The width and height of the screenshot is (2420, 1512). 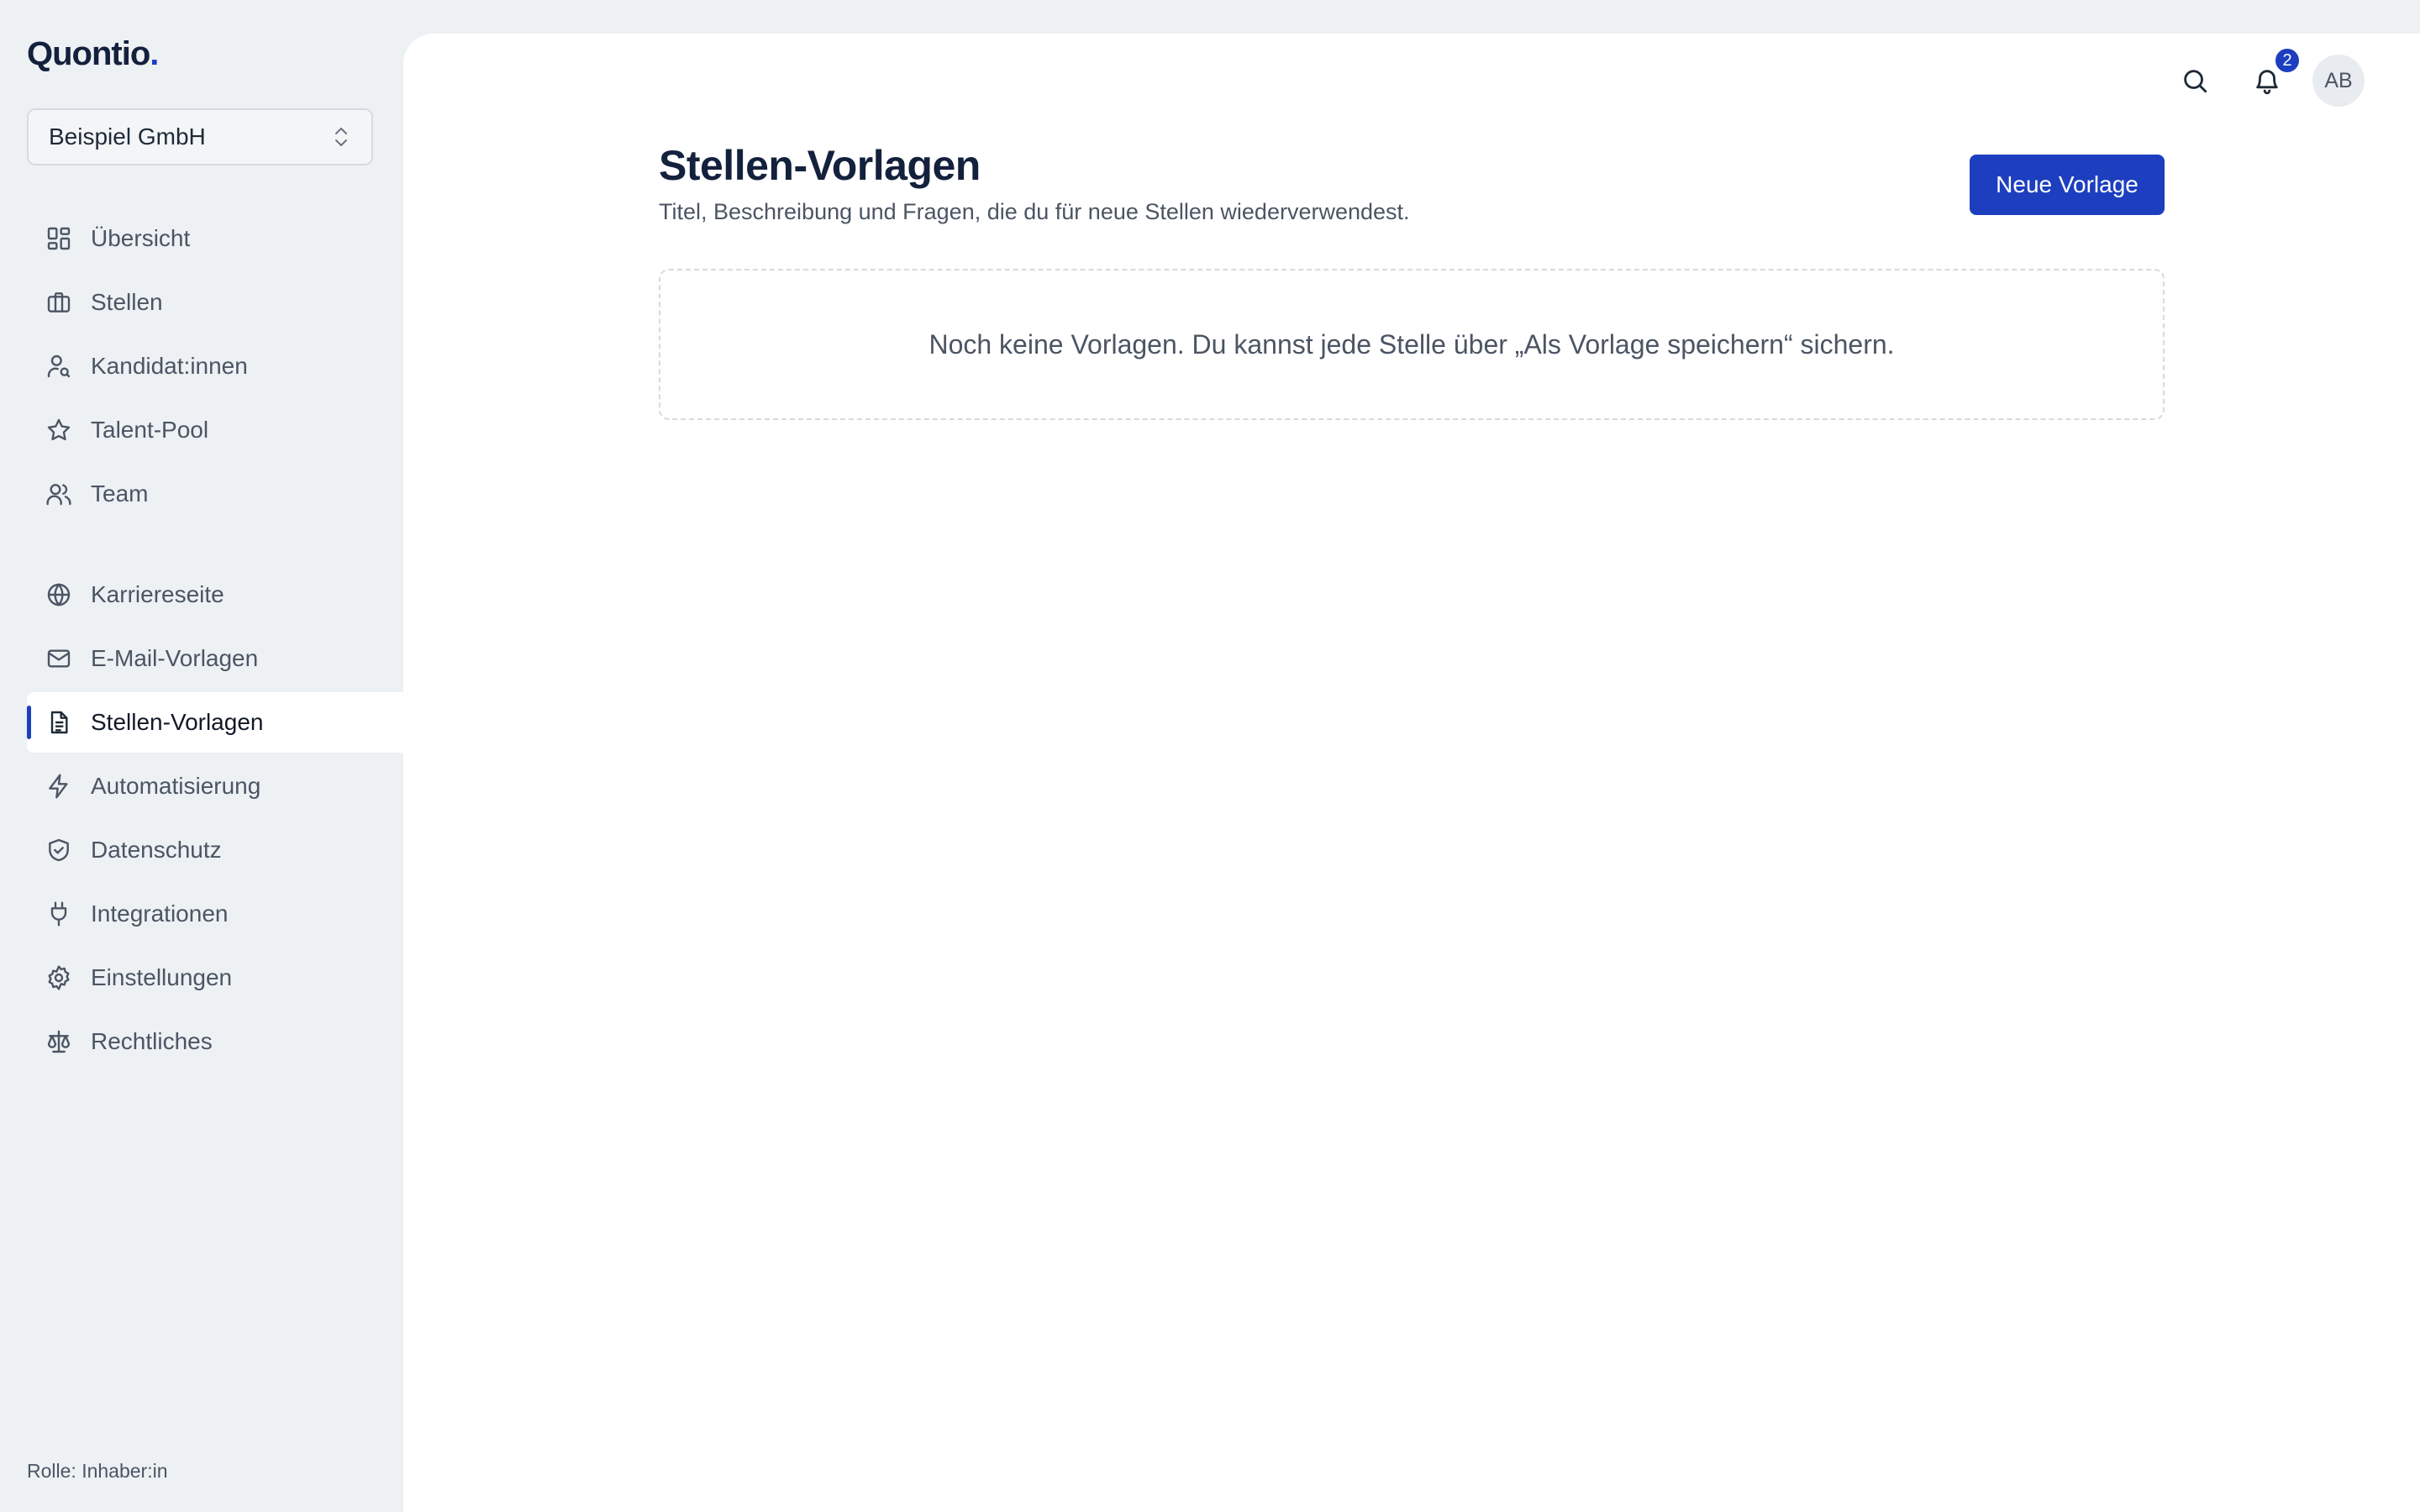 I want to click on sidebar-item-settings: Einstellungen, so click(x=215, y=978).